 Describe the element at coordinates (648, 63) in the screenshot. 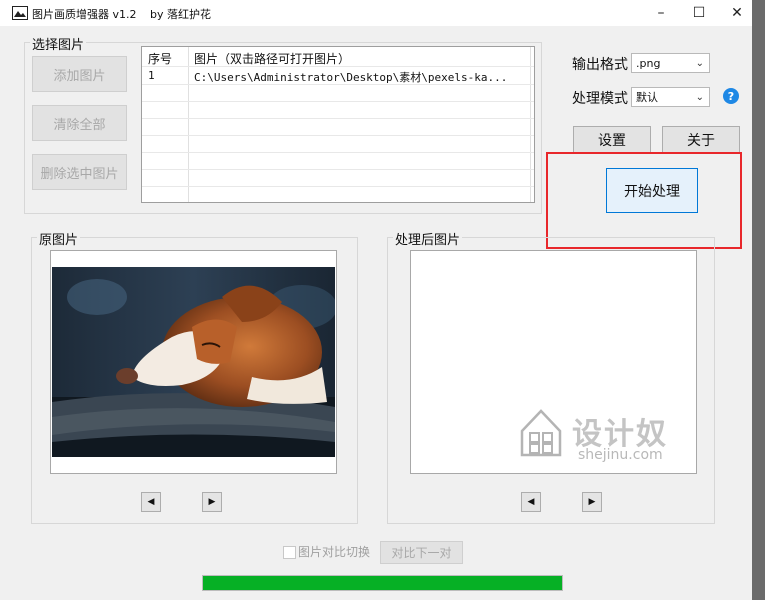

I see `output-format-value: .png` at that location.